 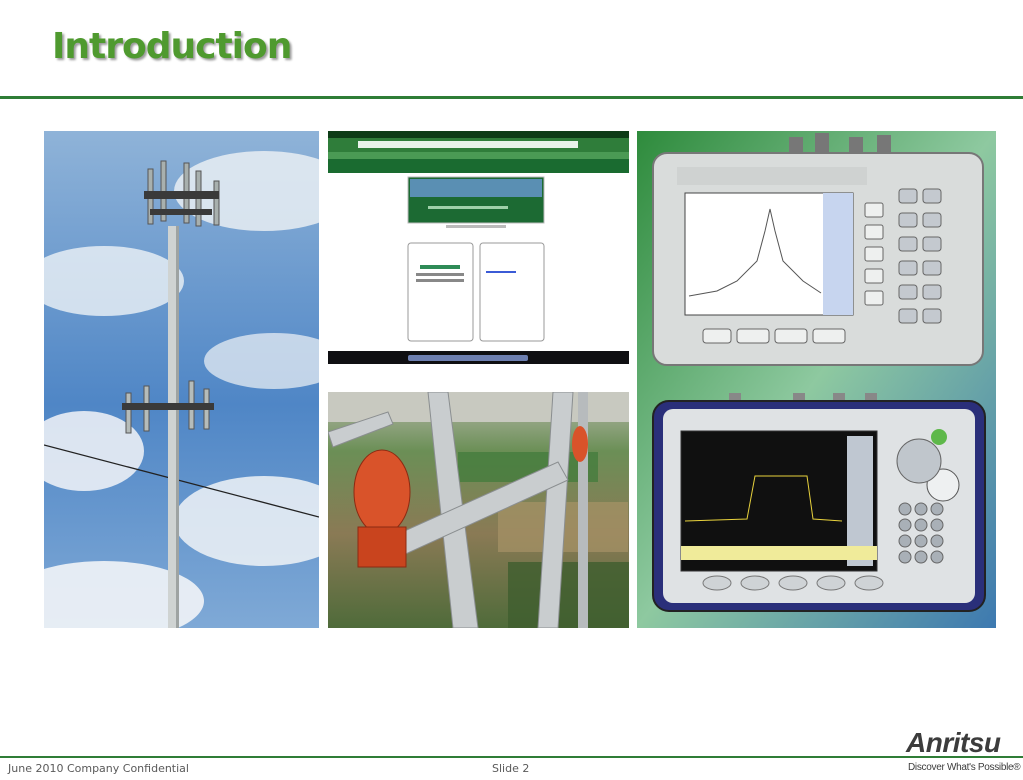 I want to click on slide-number: Slide 2, so click(x=511, y=768).